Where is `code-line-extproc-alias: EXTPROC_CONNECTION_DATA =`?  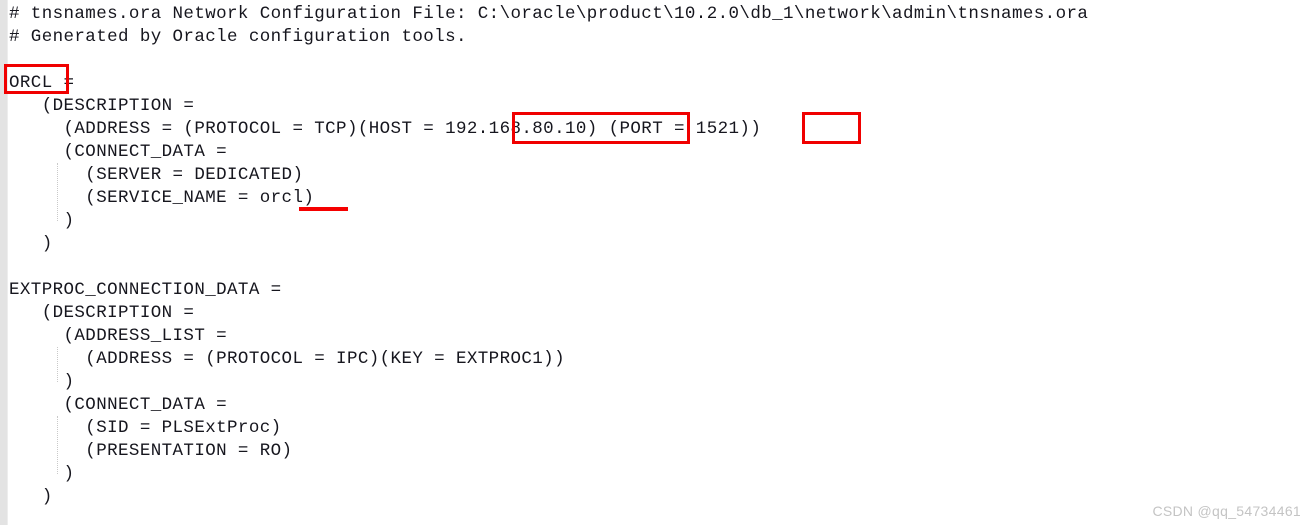
code-line-extproc-alias: EXTPROC_CONNECTION_DATA = is located at coordinates (145, 290).